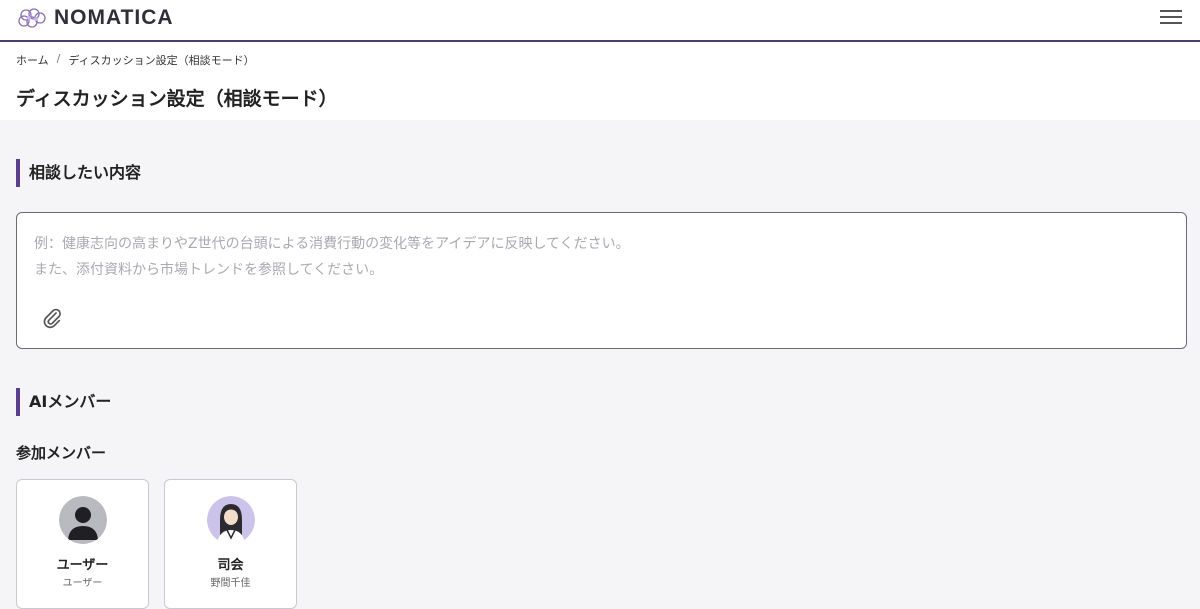  I want to click on member-role: ユーザー, so click(82, 583).